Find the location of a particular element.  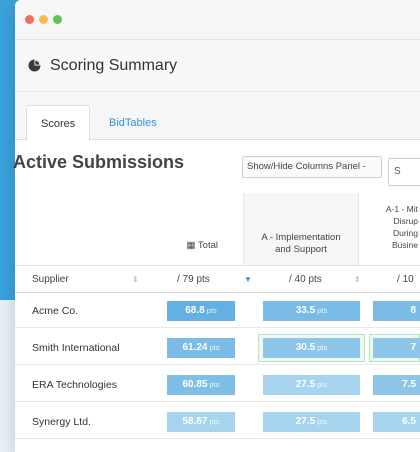

supplier-name: Acme Co. is located at coordinates (55, 311).